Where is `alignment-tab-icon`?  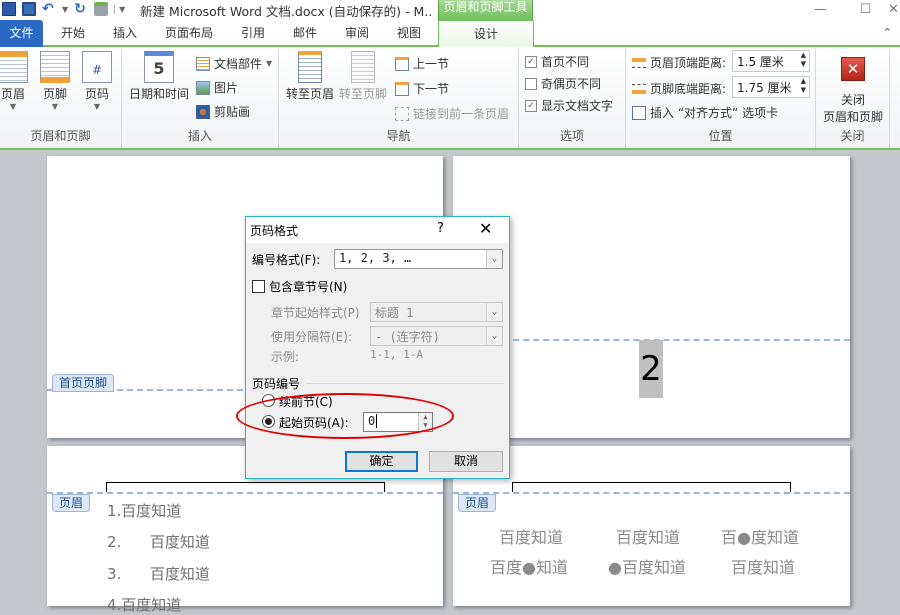
alignment-tab-icon is located at coordinates (639, 112).